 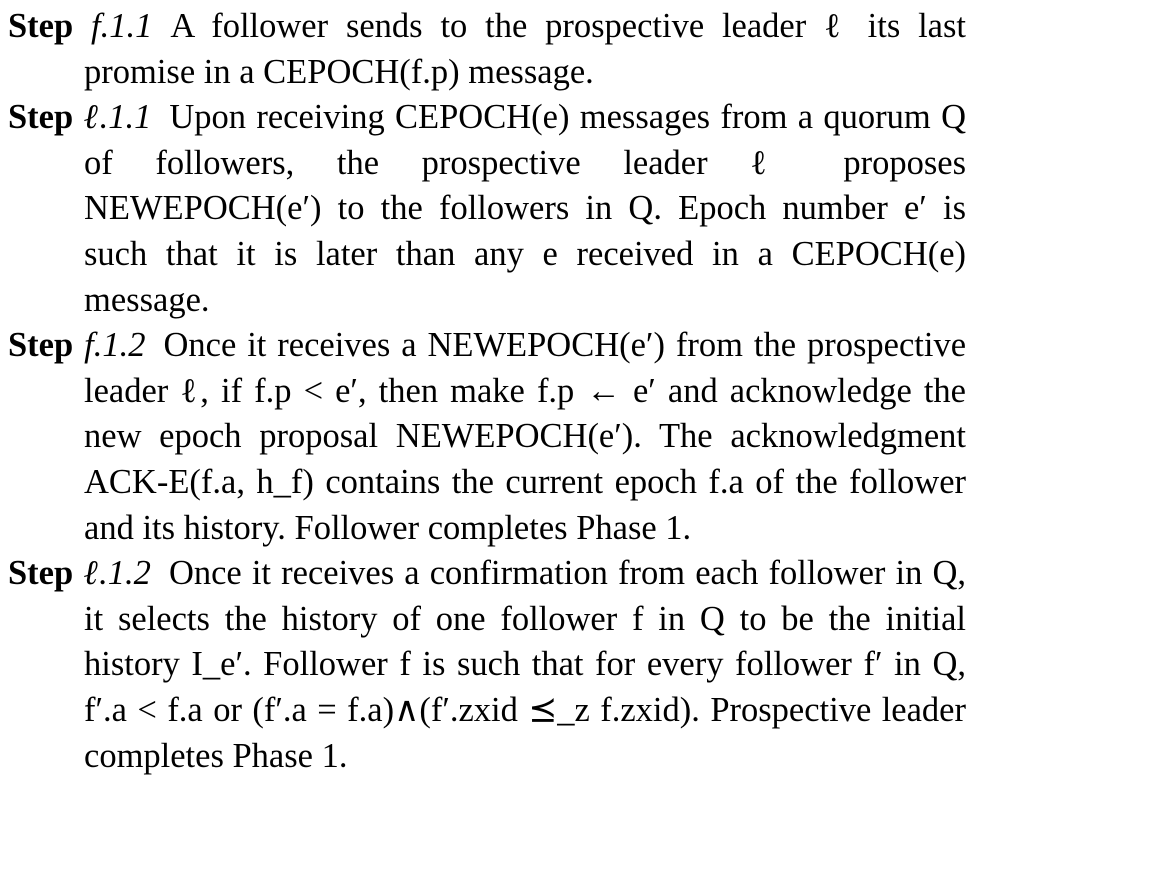 What do you see at coordinates (89, 26) in the screenshot?
I see `step-heading: Step f.1.1` at bounding box center [89, 26].